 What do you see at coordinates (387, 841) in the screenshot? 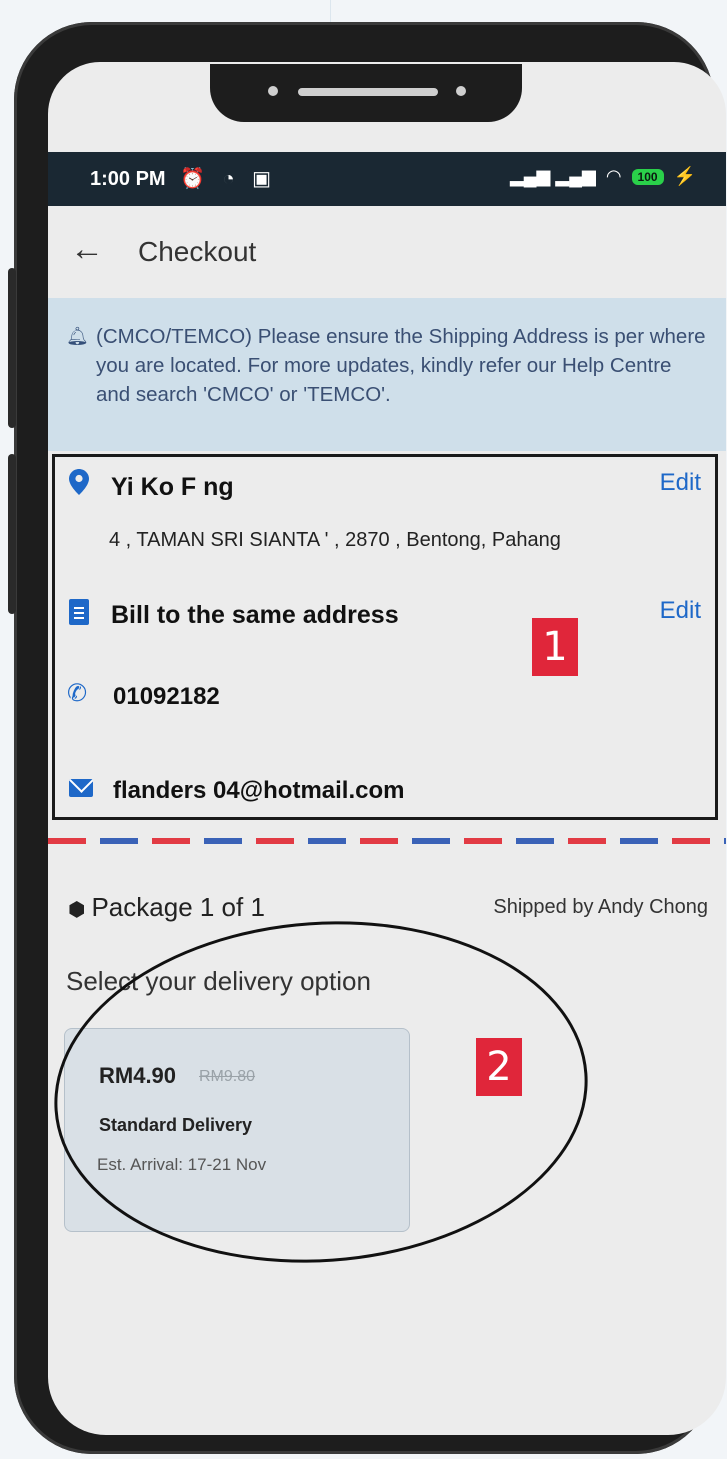
I see `airmail-divider` at bounding box center [387, 841].